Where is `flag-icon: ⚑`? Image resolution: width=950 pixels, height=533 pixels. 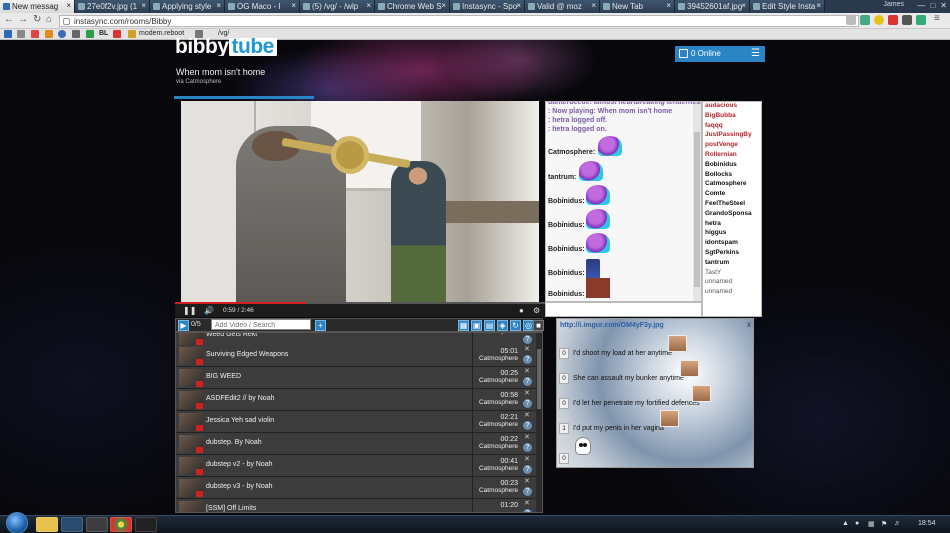 flag-icon: ⚑ is located at coordinates (884, 524).